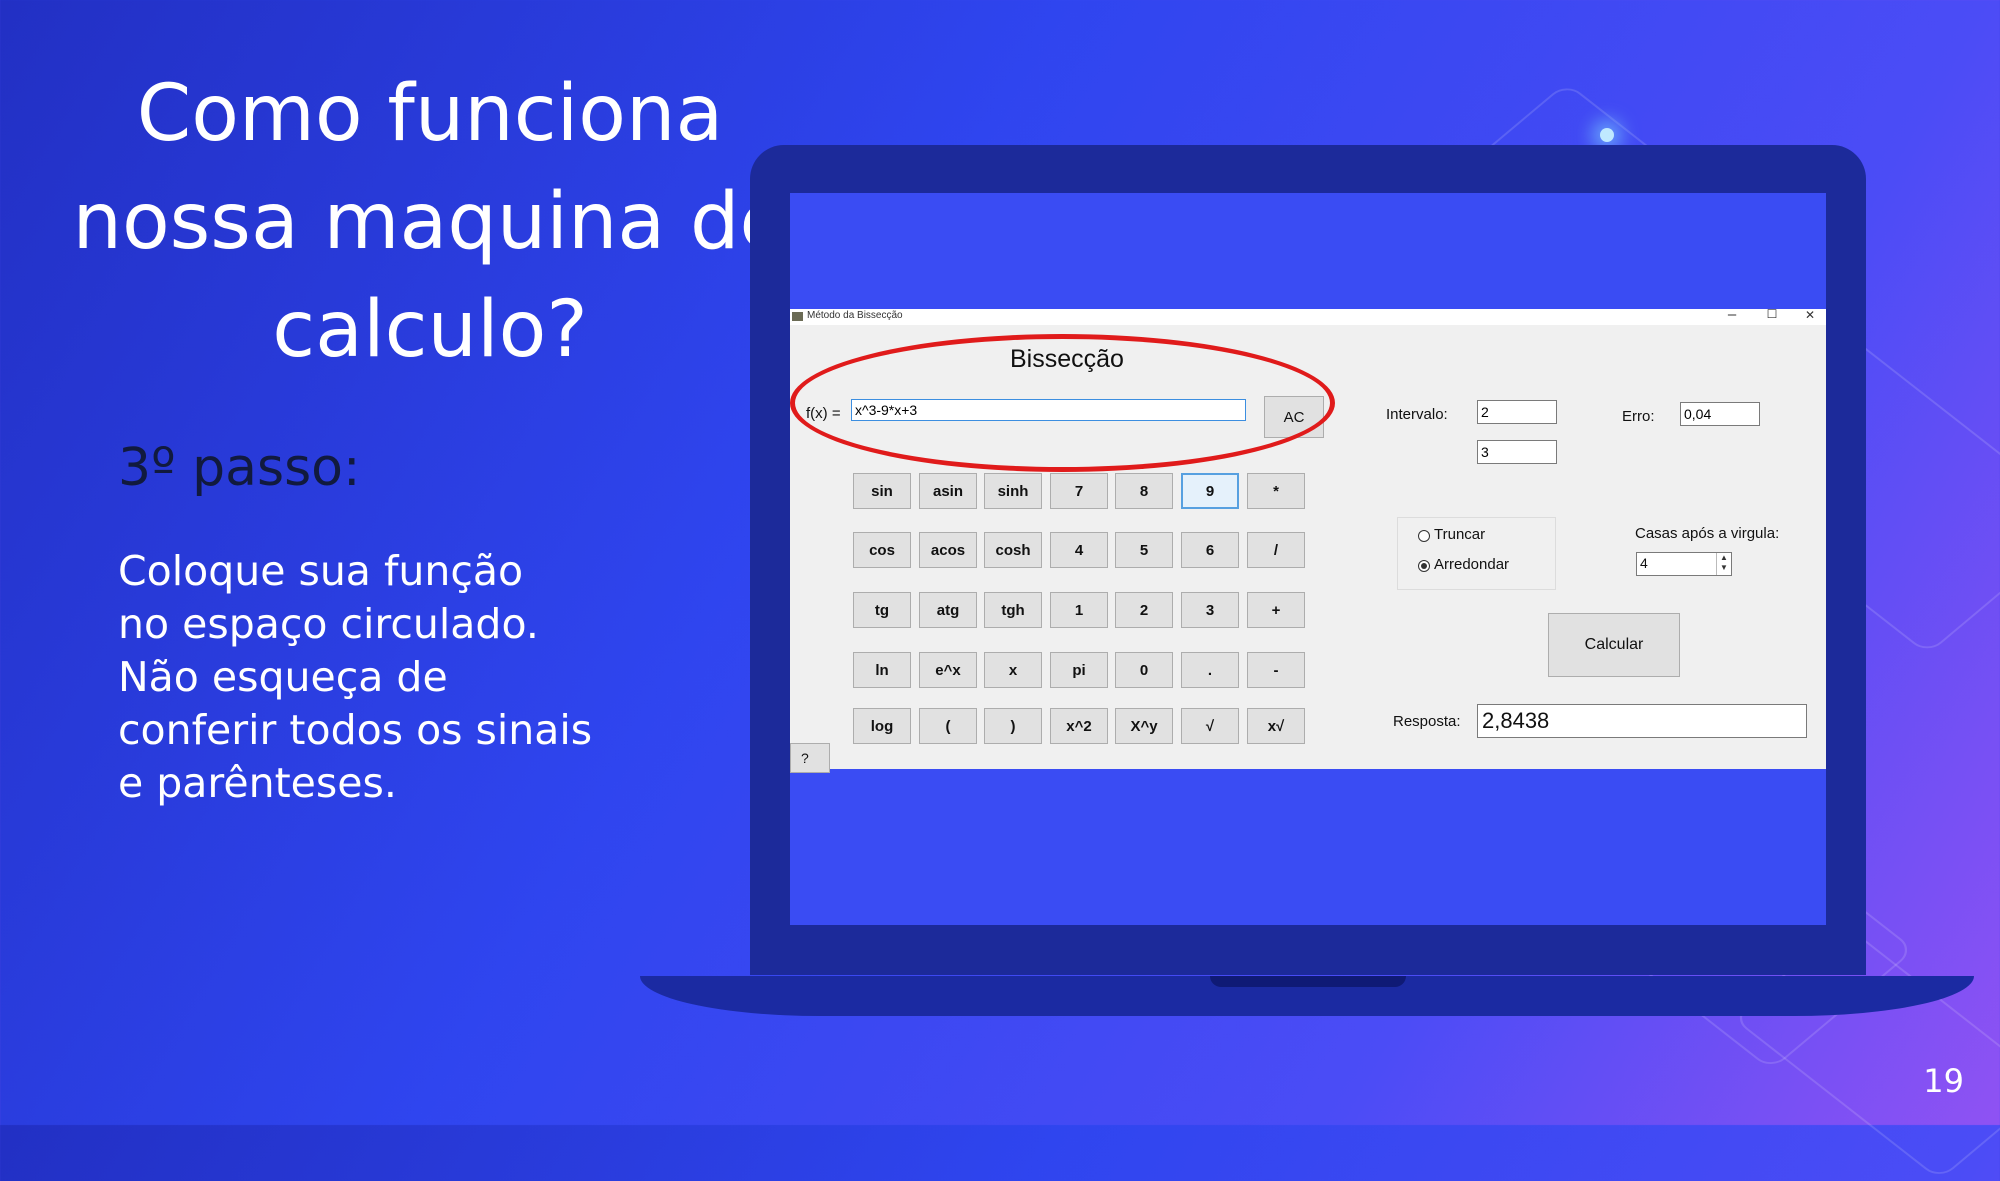 The width and height of the screenshot is (2000, 1181). Describe the element at coordinates (355, 730) in the screenshot. I see `instruction-line: conferir todos os sinais` at that location.